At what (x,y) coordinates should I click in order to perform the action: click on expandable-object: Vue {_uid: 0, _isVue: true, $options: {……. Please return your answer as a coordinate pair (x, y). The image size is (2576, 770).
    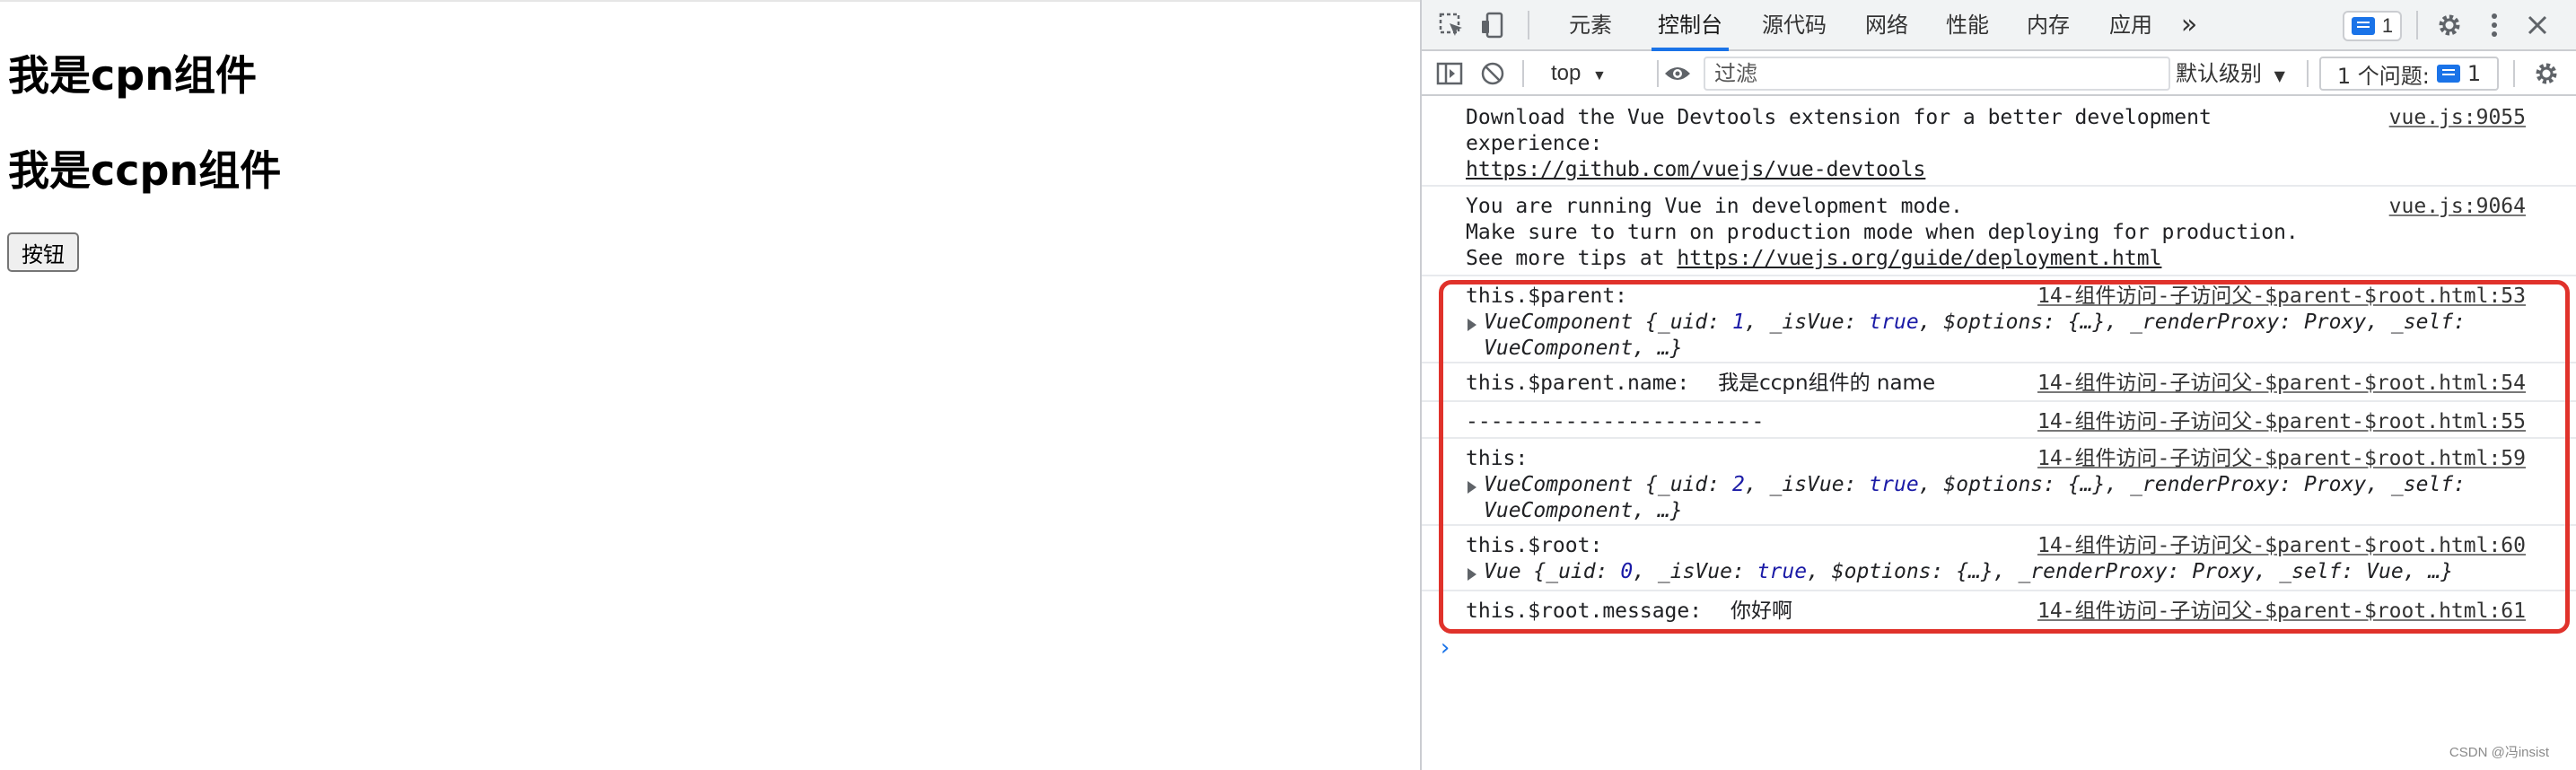
    Looking at the image, I should click on (1996, 572).